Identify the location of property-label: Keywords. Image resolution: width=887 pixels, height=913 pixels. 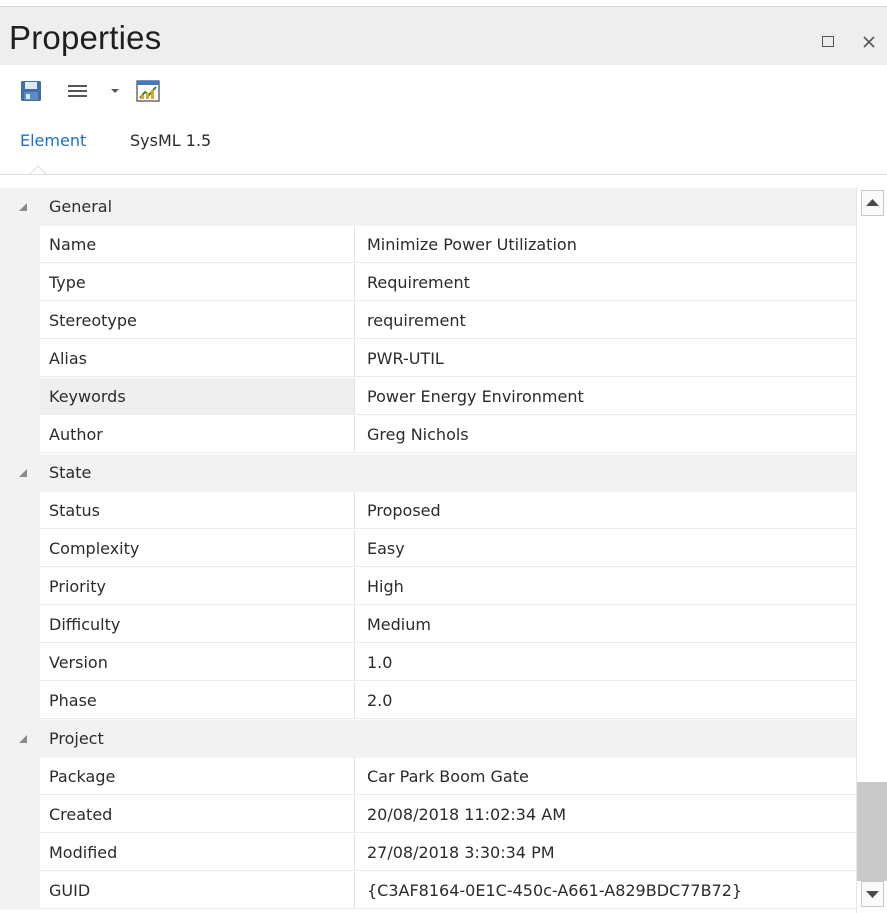
(87, 396).